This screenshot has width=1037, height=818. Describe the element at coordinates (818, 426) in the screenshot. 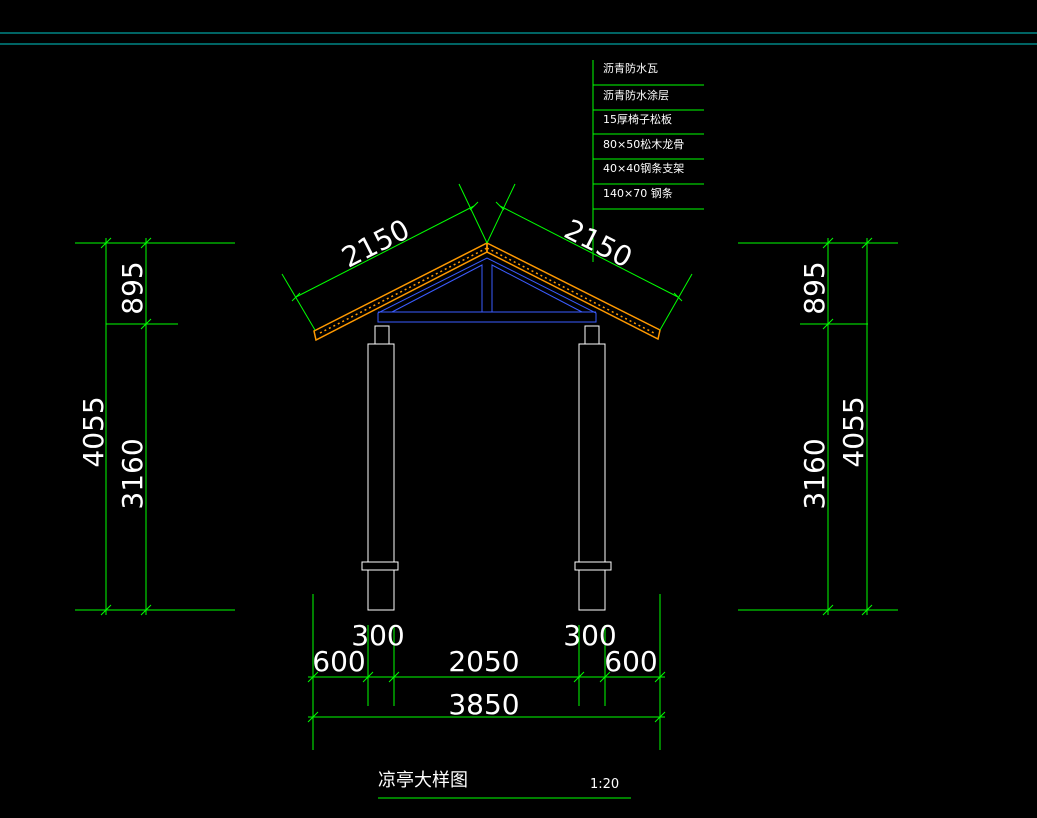

I see `dimension-height-right: 895 3160 4055` at that location.